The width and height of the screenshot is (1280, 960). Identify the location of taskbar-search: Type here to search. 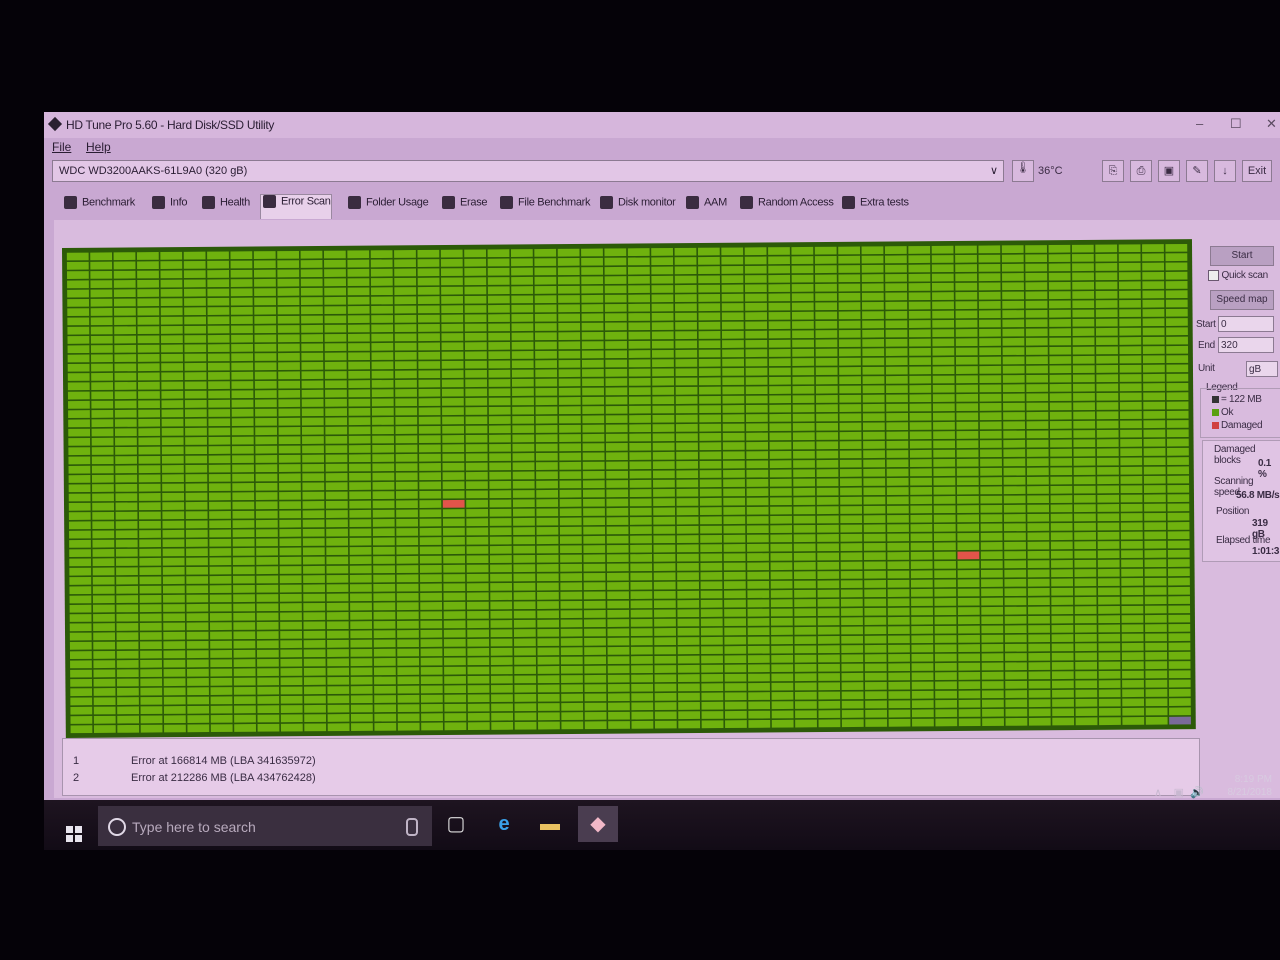
(265, 826).